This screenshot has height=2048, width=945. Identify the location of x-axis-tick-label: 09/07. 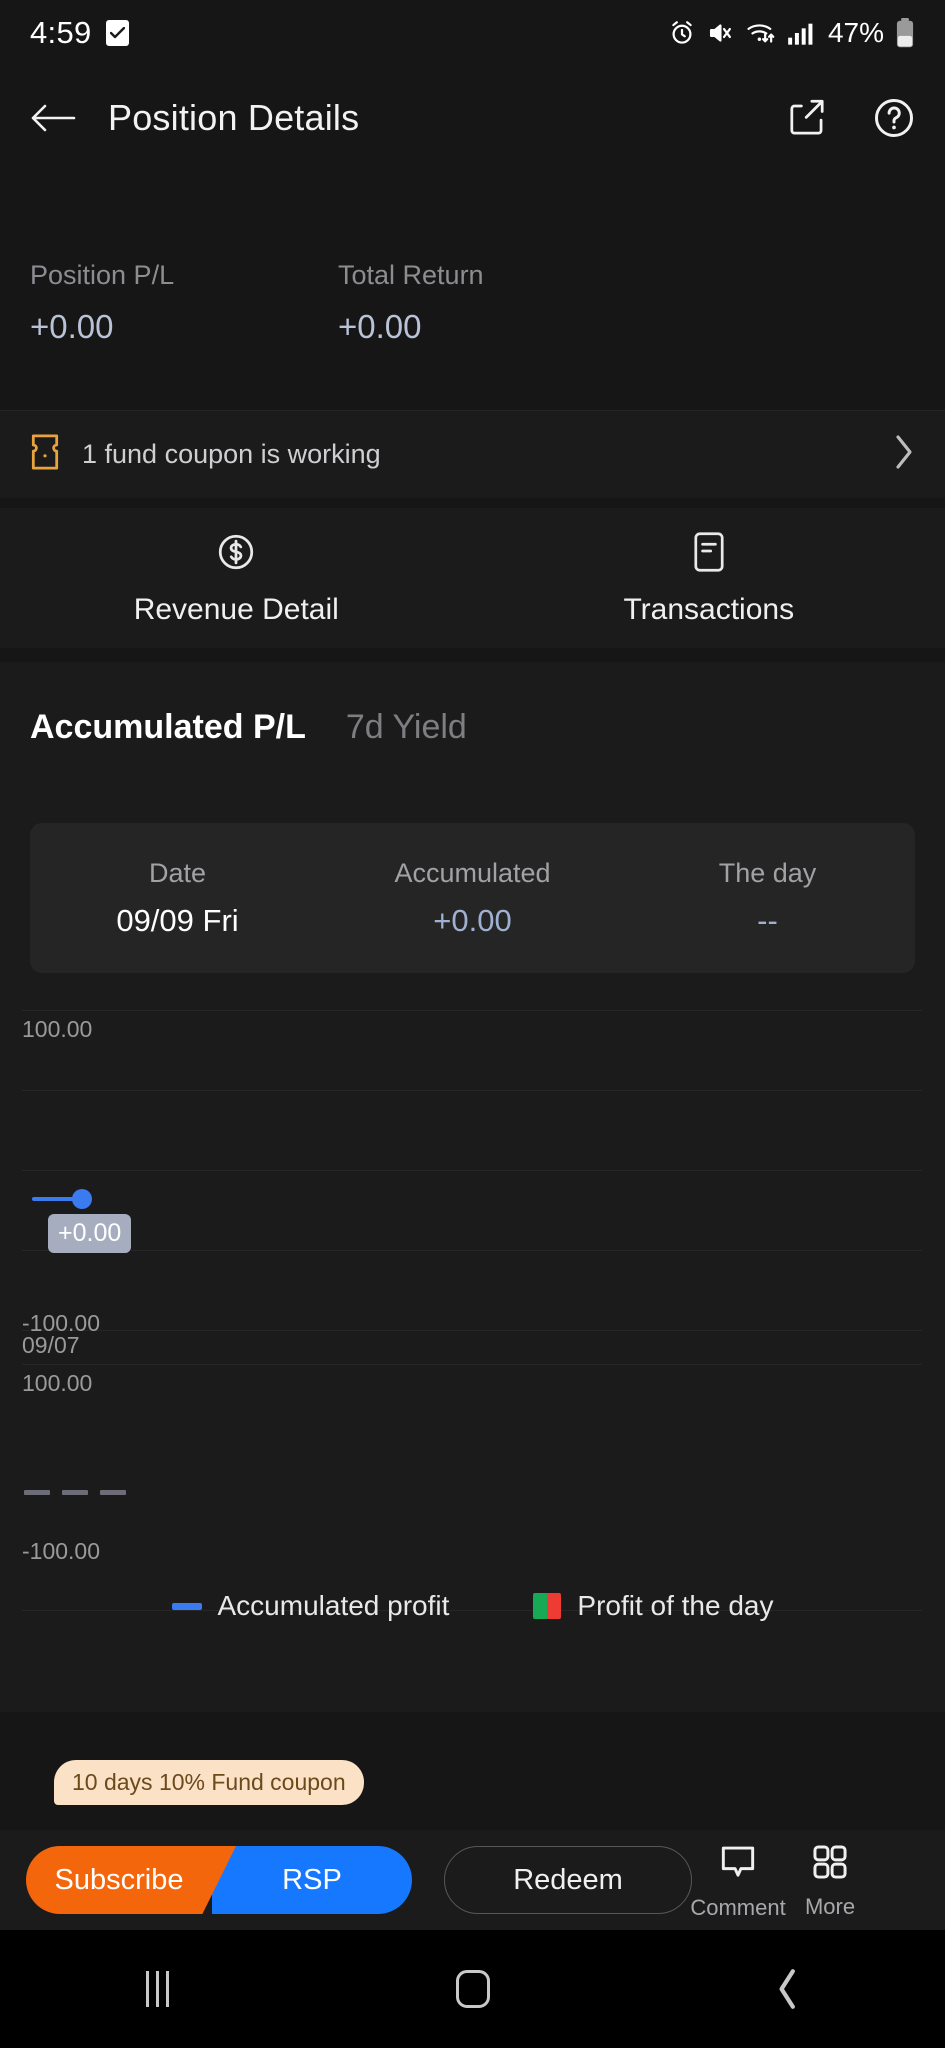
(51, 1345).